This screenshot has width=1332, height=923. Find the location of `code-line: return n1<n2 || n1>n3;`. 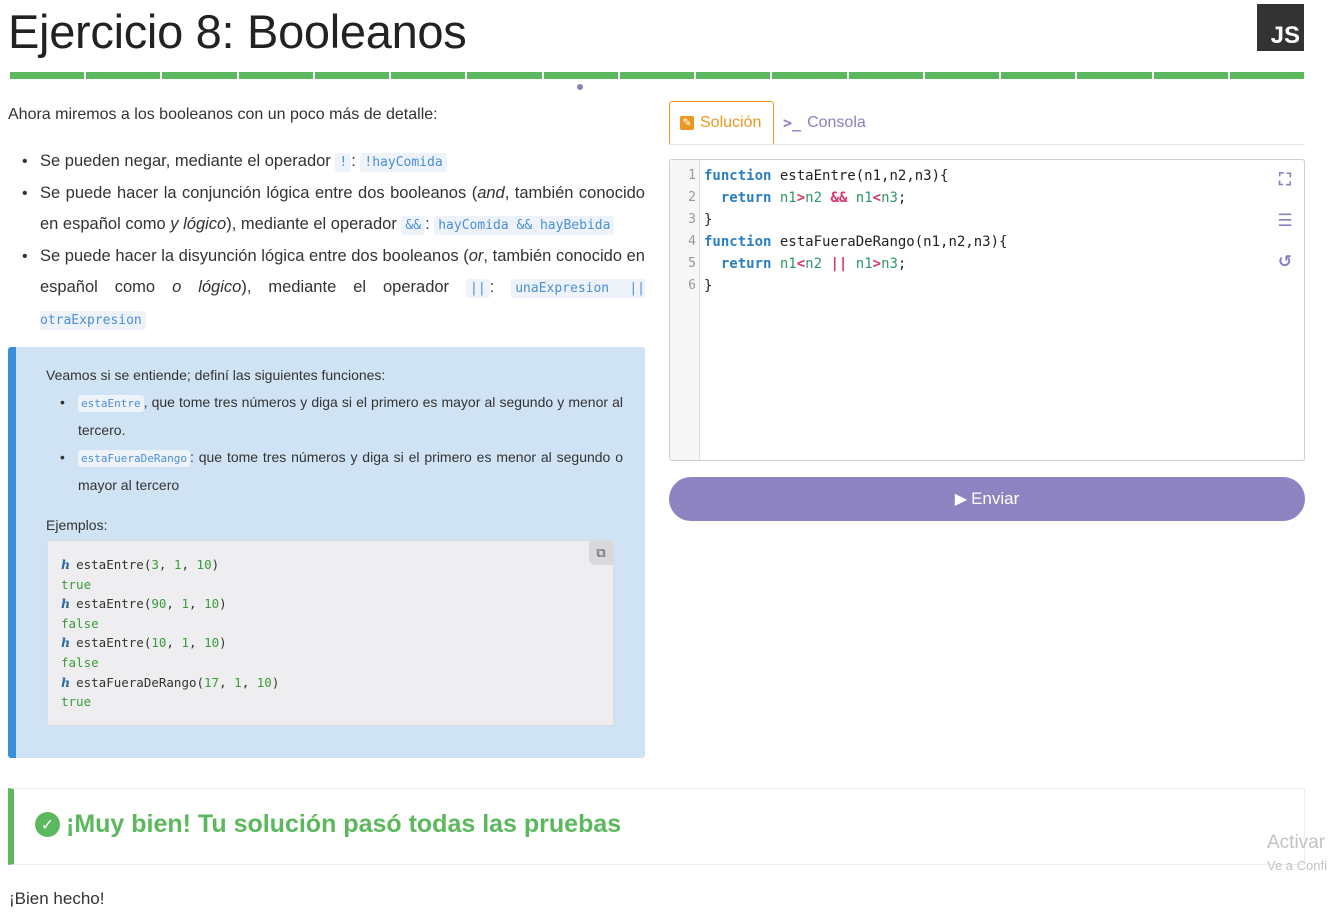

code-line: return n1<n2 || n1>n3; is located at coordinates (855, 264).